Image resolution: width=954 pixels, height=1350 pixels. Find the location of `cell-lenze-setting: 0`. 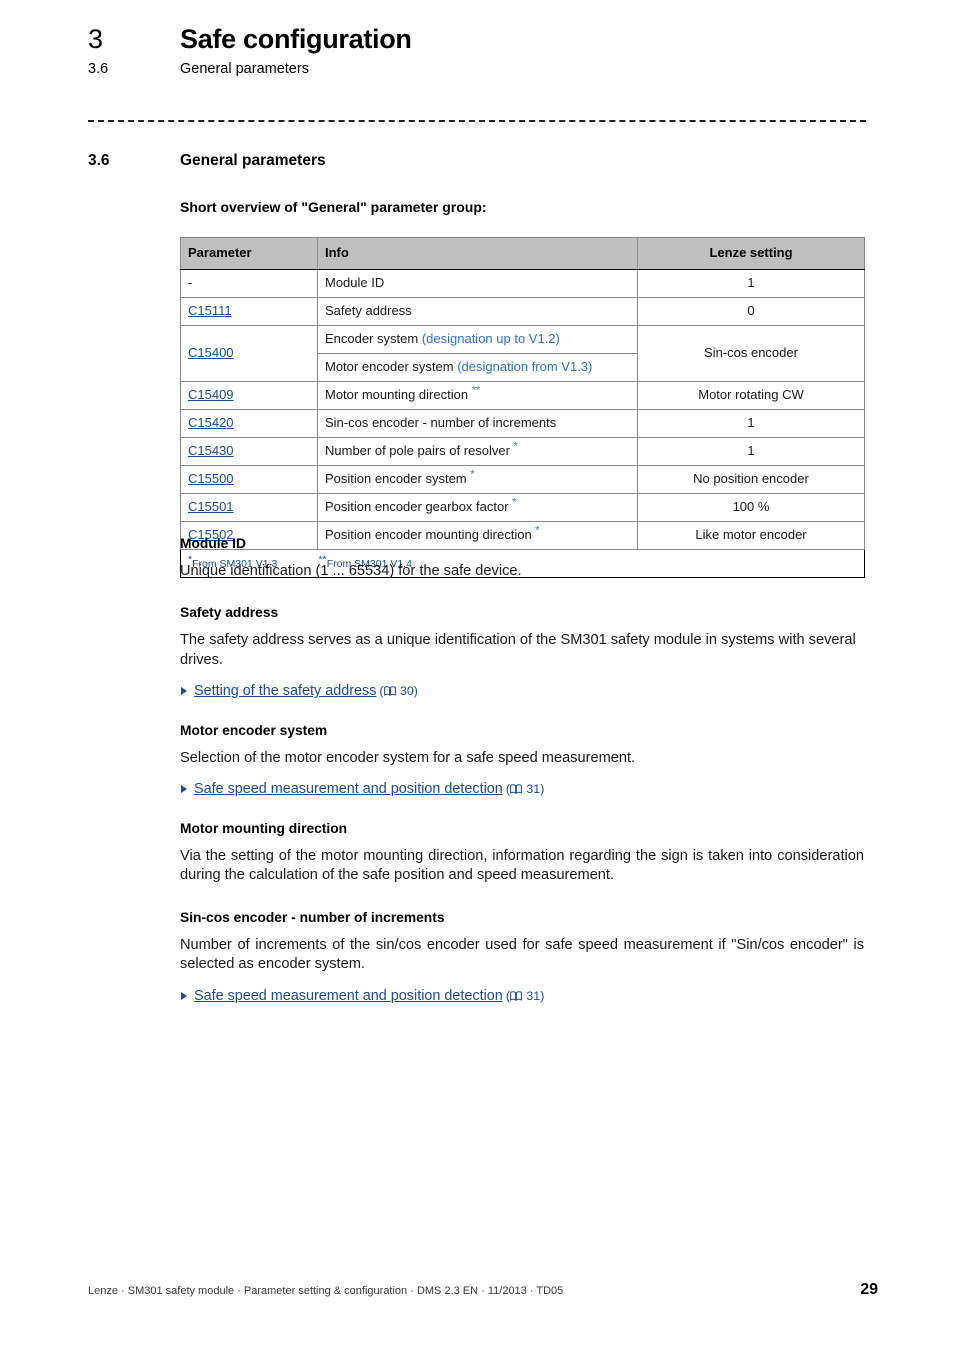

cell-lenze-setting: 0 is located at coordinates (751, 311).